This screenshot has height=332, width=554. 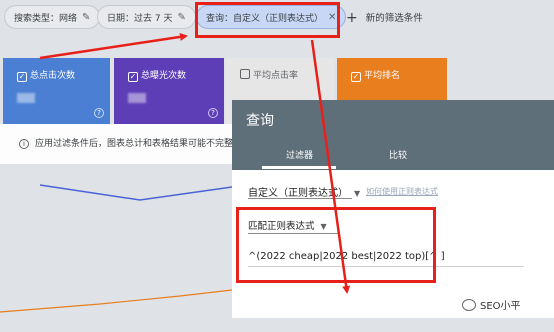 I want to click on arrow-down, so click(x=330, y=166).